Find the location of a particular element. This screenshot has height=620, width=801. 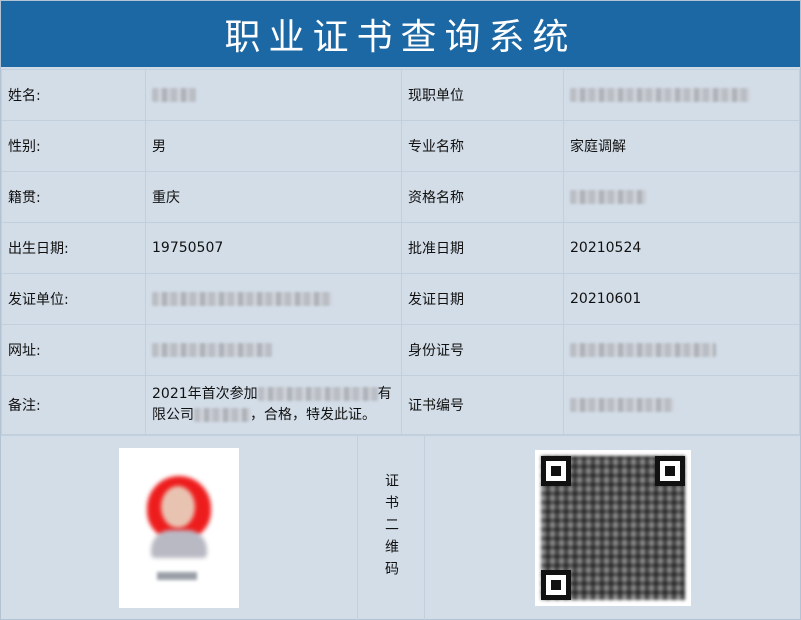

photo-body is located at coordinates (179, 544).